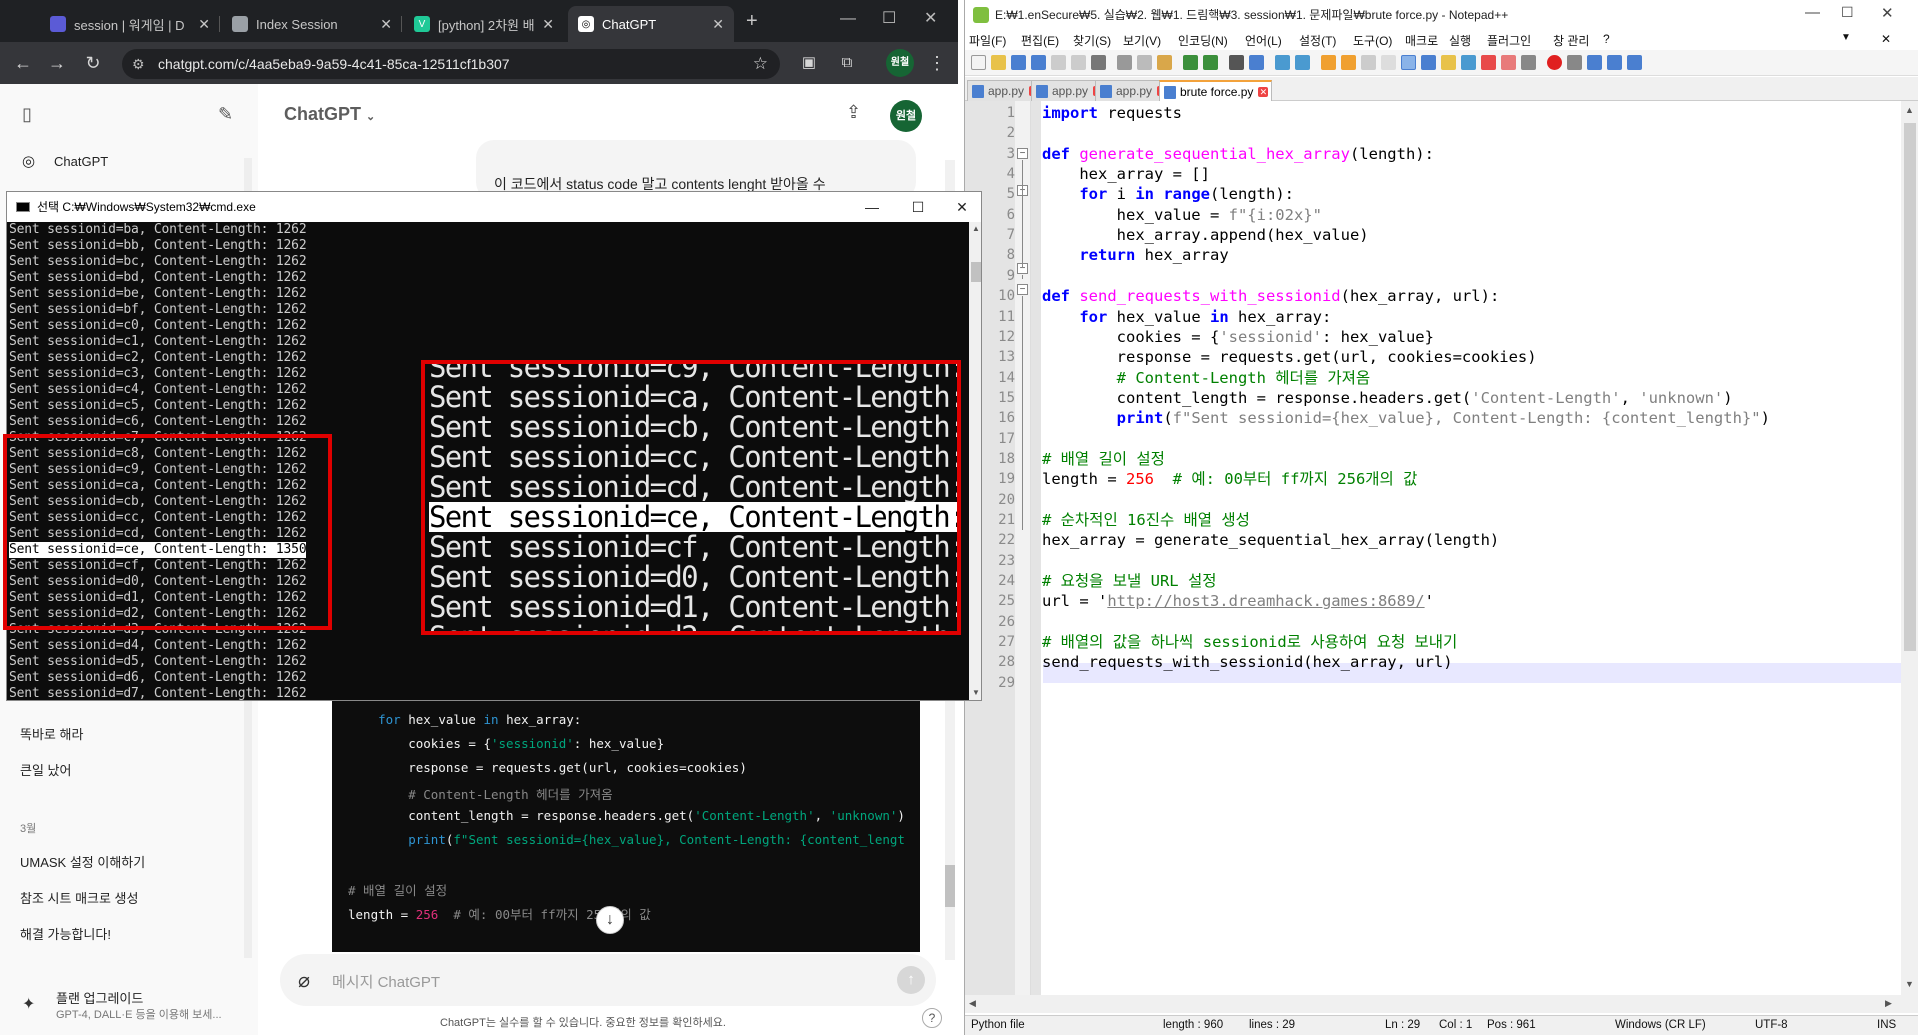 The height and width of the screenshot is (1035, 1918). What do you see at coordinates (386, 981) in the screenshot?
I see `message-input: 메시지 ChatGPT` at bounding box center [386, 981].